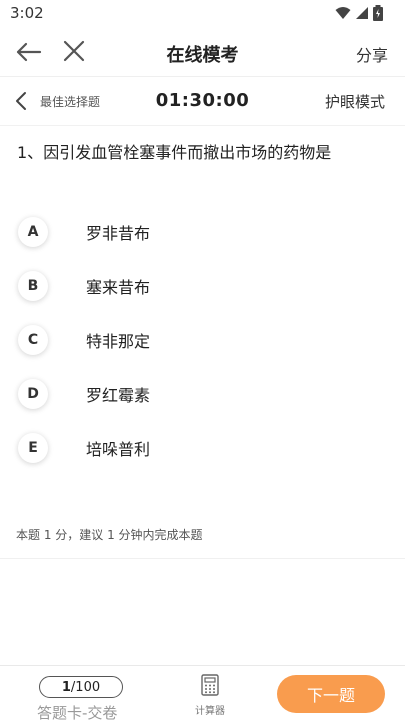  Describe the element at coordinates (362, 13) in the screenshot. I see `signal-icon` at that location.